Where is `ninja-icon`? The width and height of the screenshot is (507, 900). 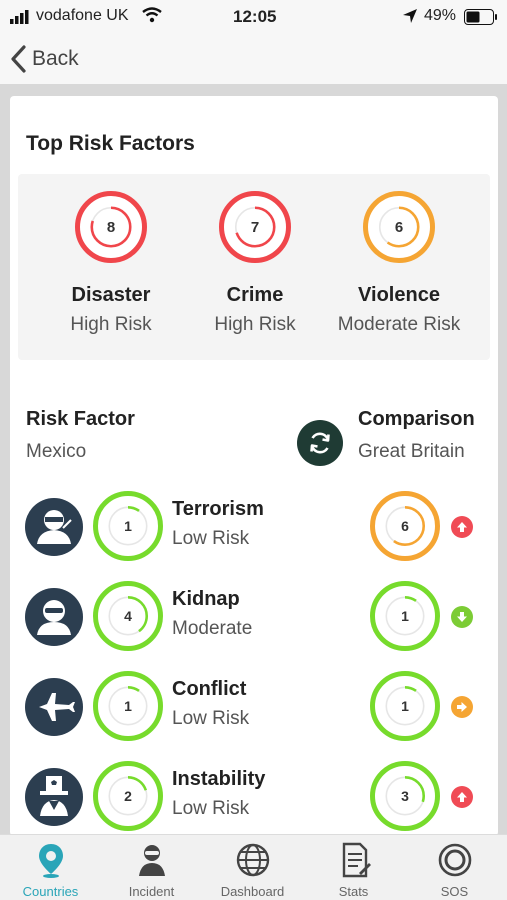 ninja-icon is located at coordinates (54, 527).